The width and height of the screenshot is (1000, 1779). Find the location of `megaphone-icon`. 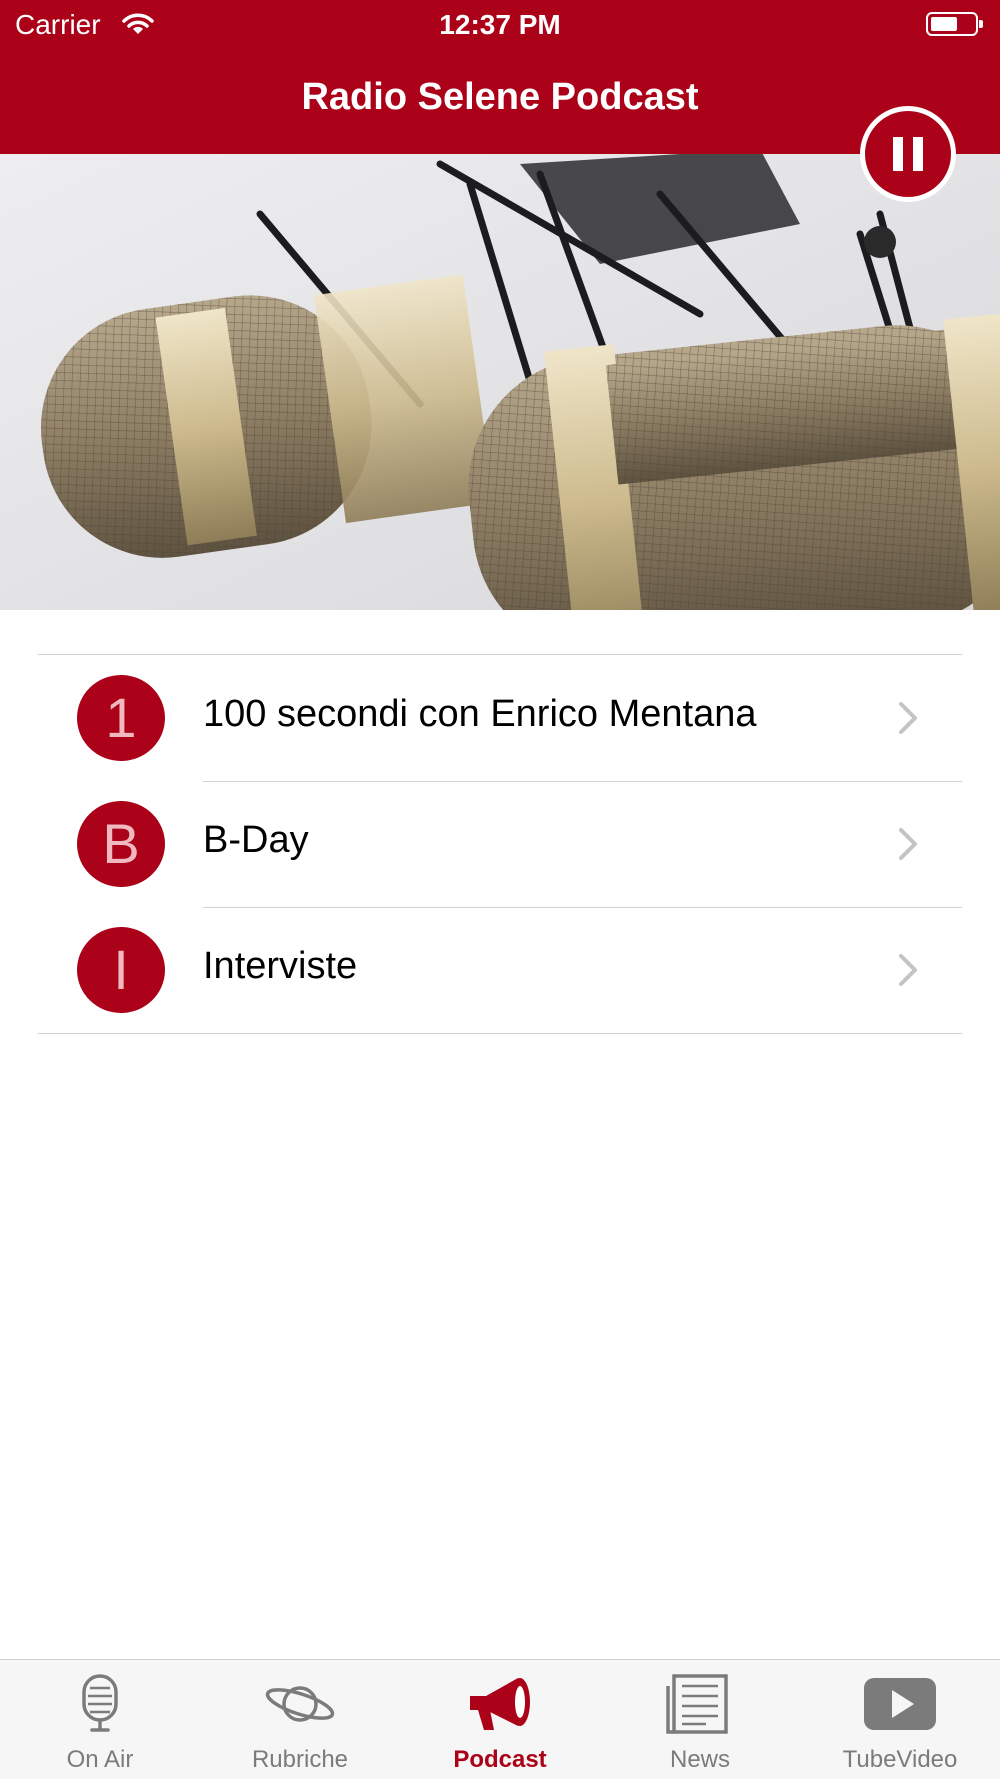

megaphone-icon is located at coordinates (500, 1704).